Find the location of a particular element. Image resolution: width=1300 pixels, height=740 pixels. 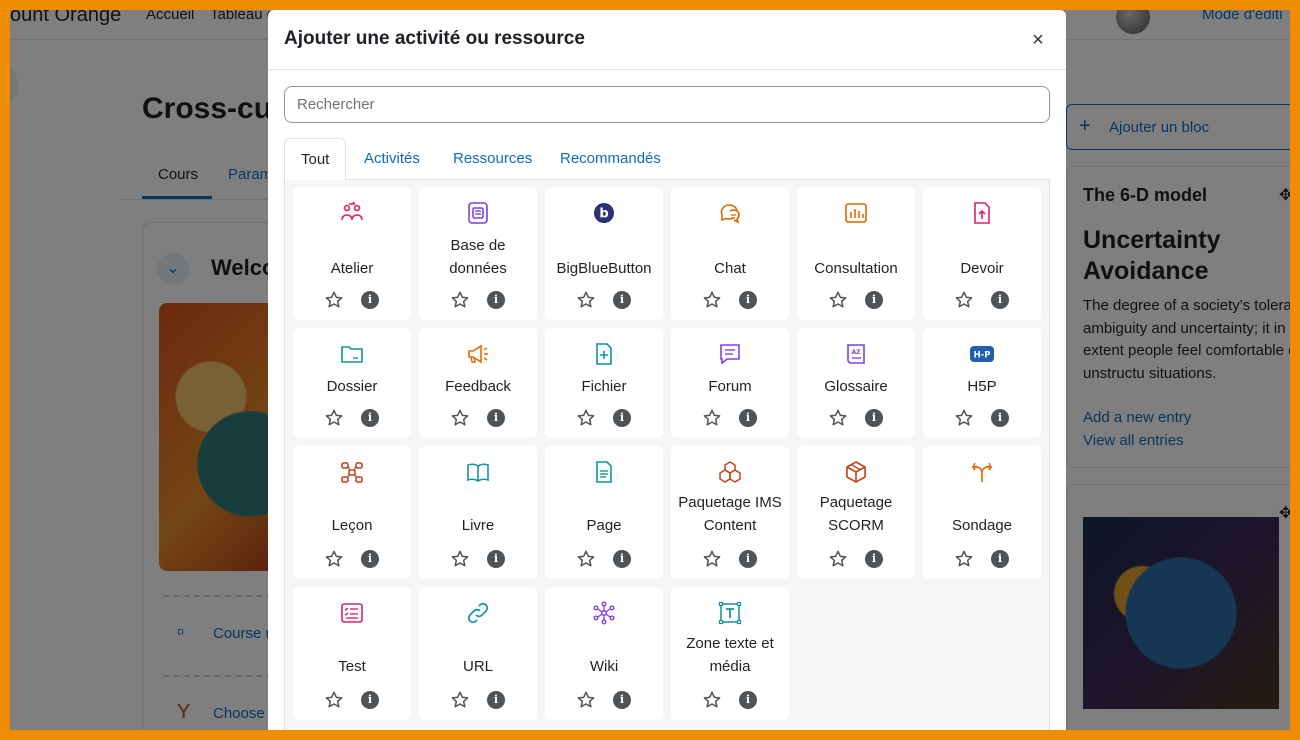

activity-card-page: Page i is located at coordinates (604, 512).